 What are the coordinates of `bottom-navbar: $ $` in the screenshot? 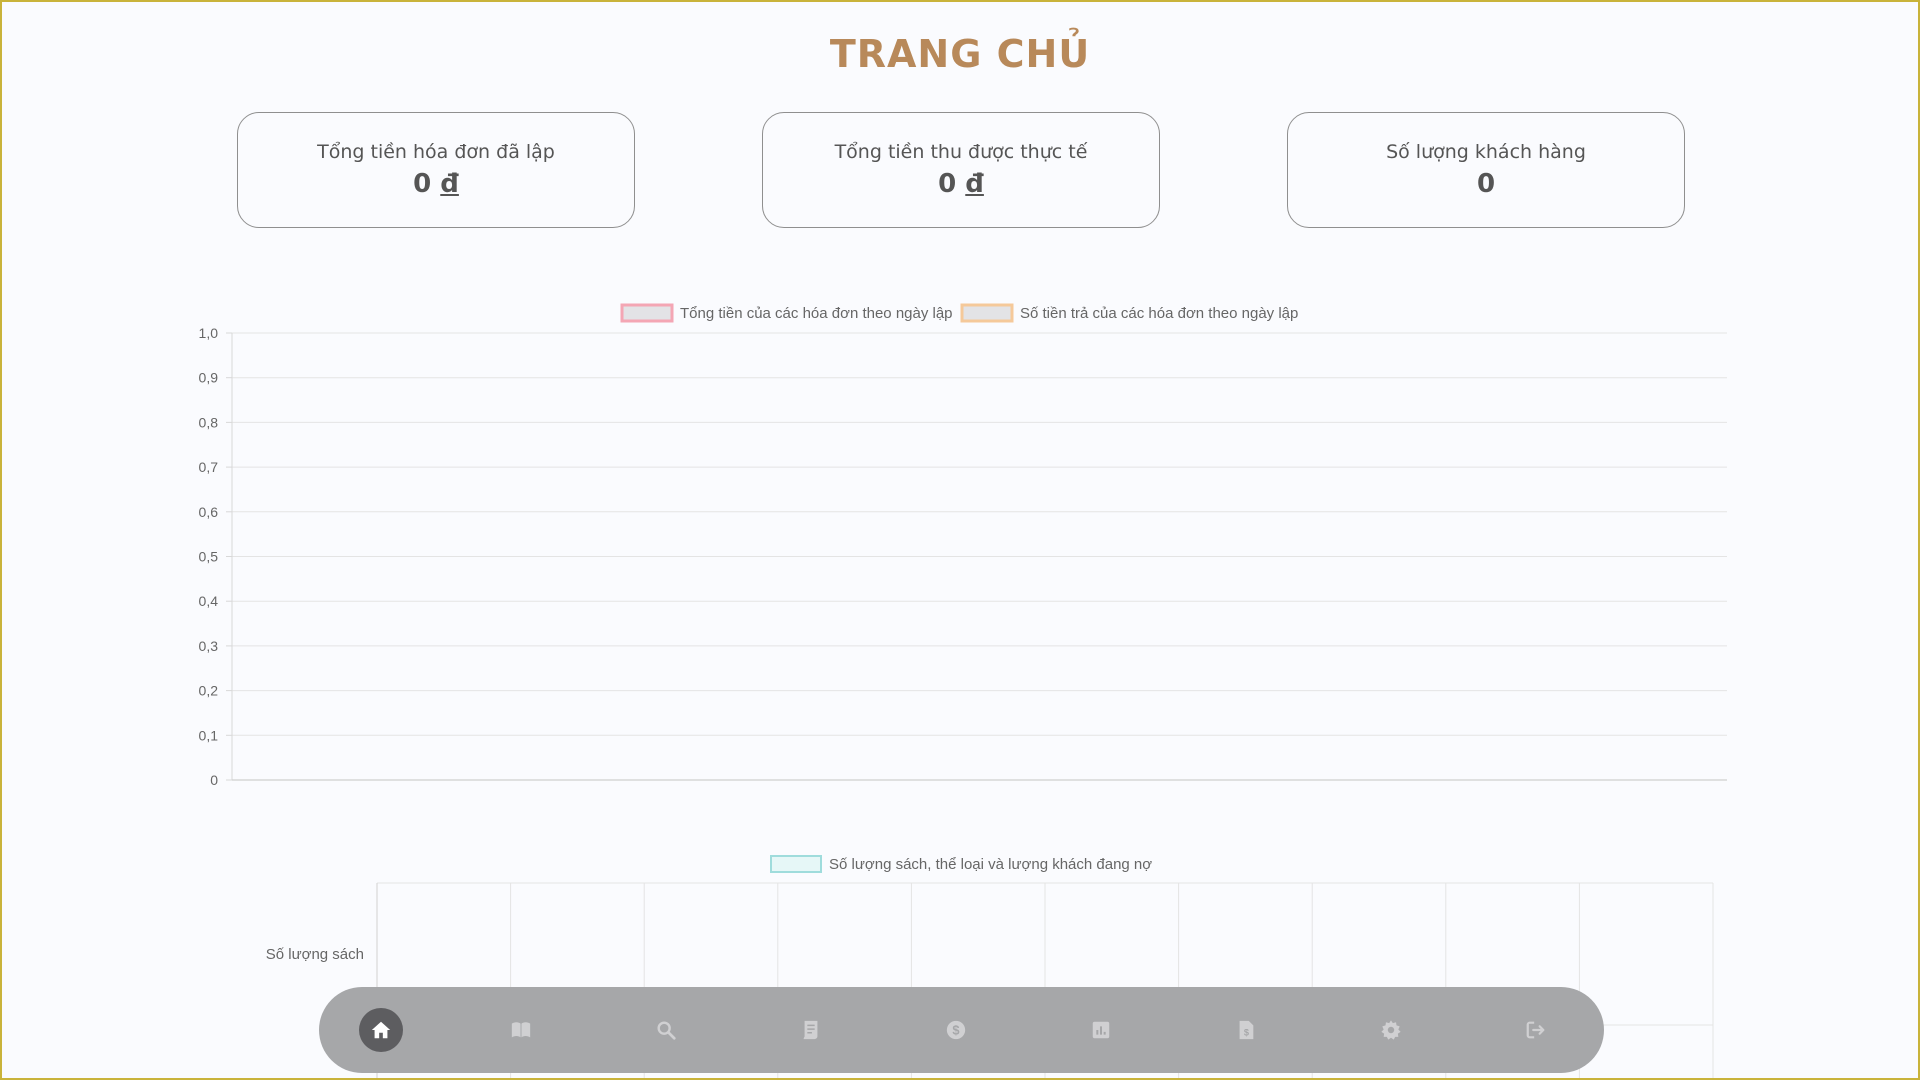 It's located at (961, 1030).